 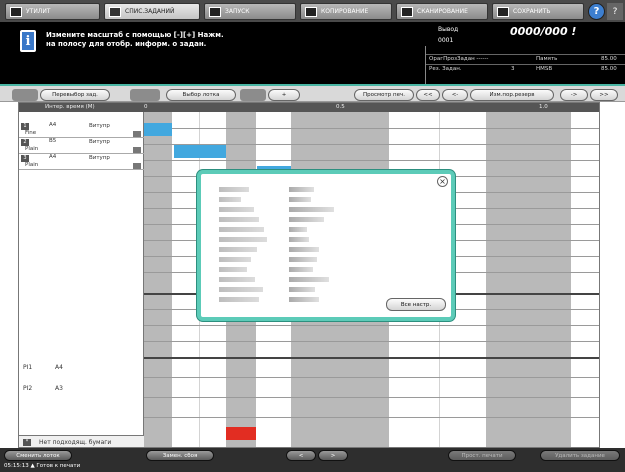 What do you see at coordinates (16, 11) in the screenshot?
I see `utility-icon` at bounding box center [16, 11].